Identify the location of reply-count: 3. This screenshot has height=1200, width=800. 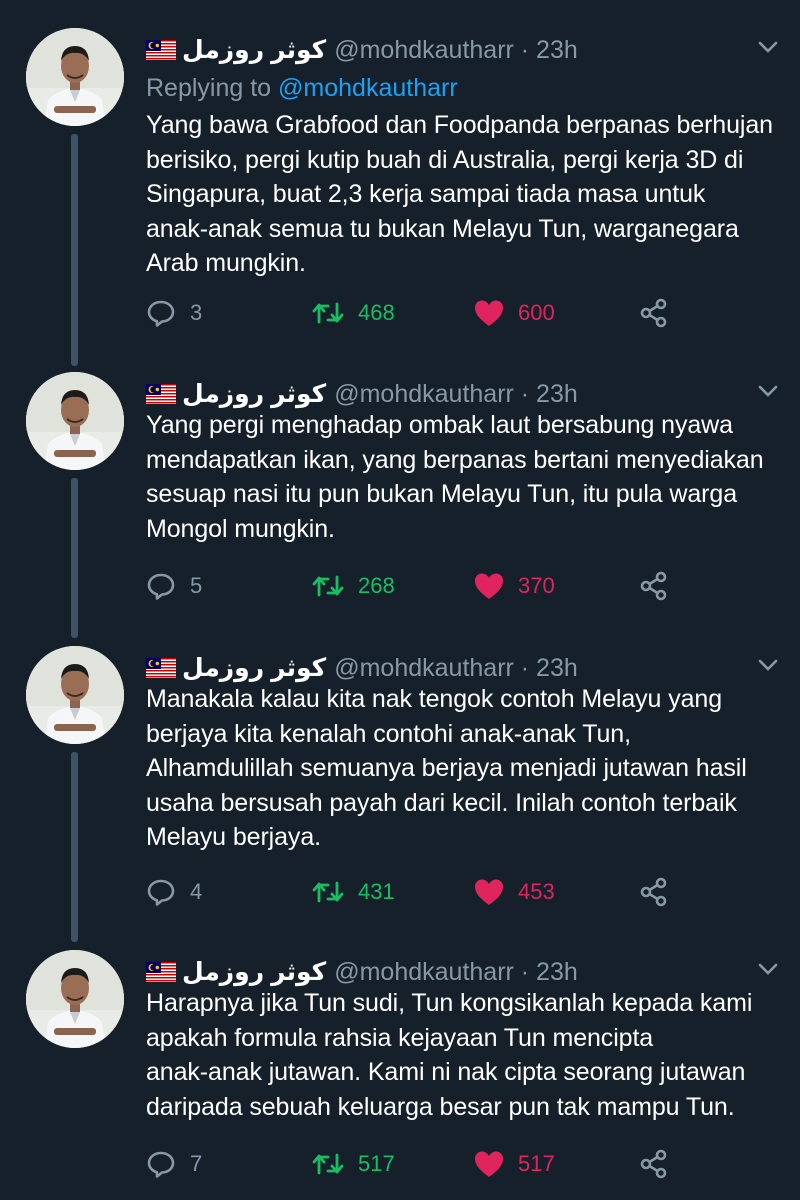
(196, 312).